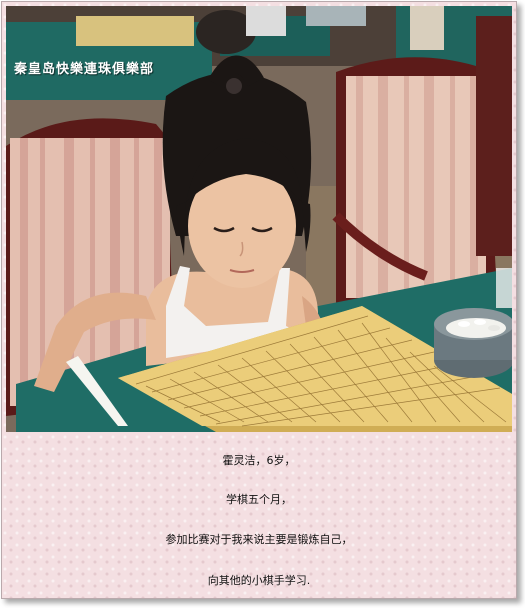  What do you see at coordinates (84, 69) in the screenshot?
I see `club-watermark: 秦皇岛快樂連珠俱樂部` at bounding box center [84, 69].